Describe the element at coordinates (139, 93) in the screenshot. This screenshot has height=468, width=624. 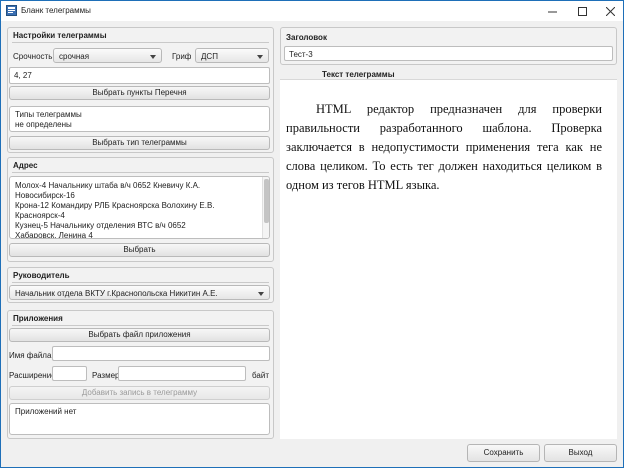
I see `select-points-button: Выбрать пункты Перечня` at that location.